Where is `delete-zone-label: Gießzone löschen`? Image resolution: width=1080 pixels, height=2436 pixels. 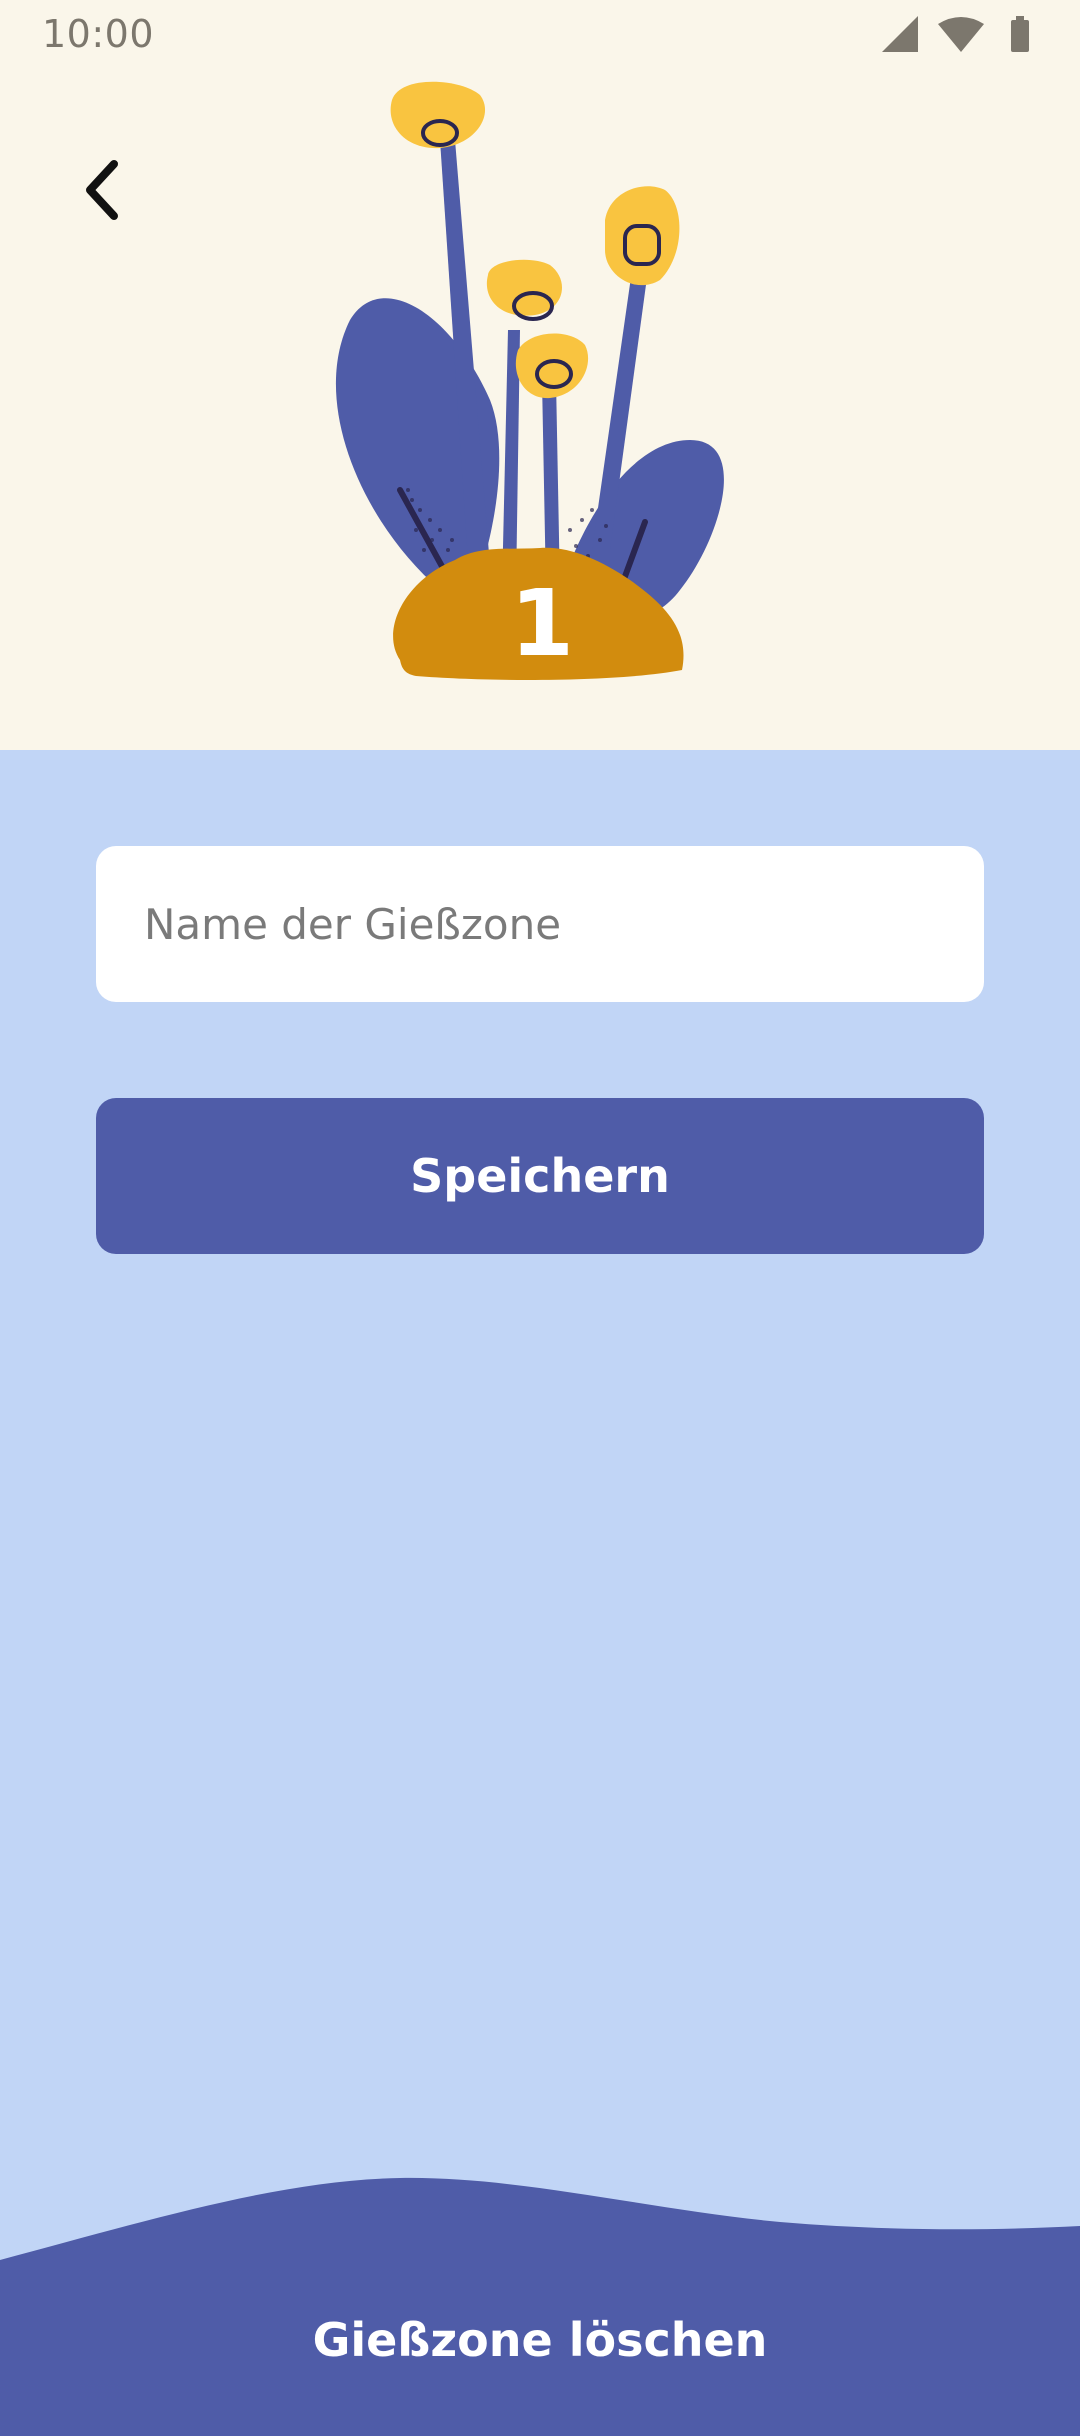 delete-zone-label: Gießzone löschen is located at coordinates (540, 2340).